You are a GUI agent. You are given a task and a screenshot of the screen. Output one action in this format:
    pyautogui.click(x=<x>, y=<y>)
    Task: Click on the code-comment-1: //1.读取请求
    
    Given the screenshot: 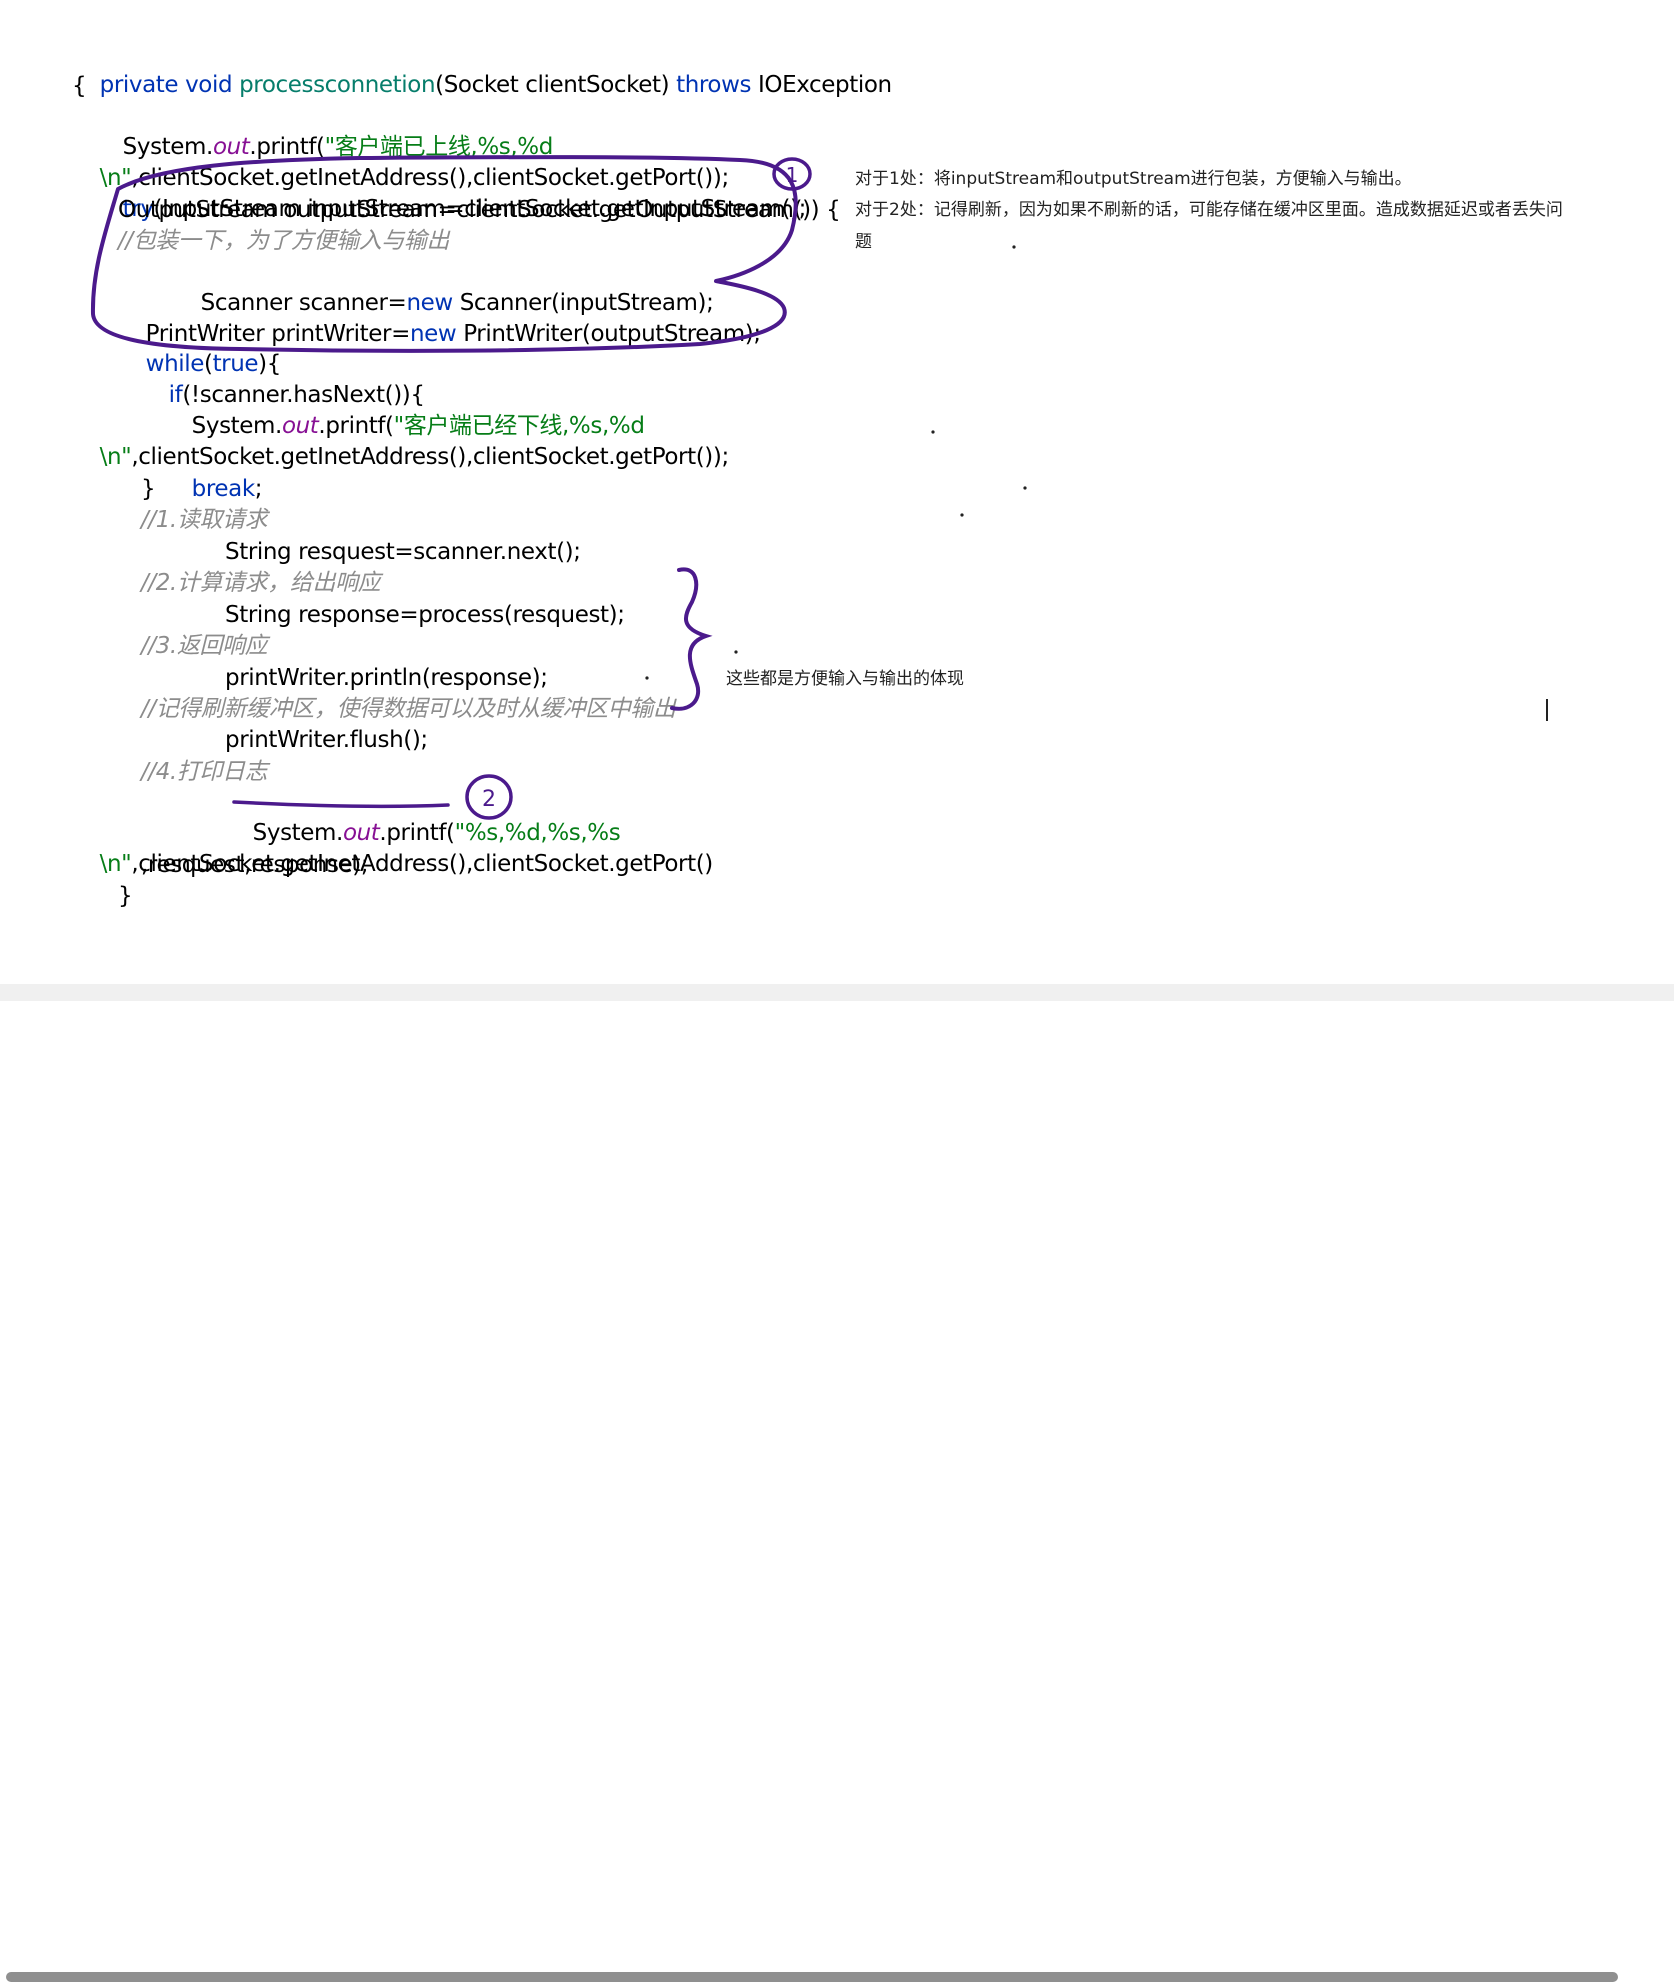 What is the action you would take?
    pyautogui.click(x=204, y=520)
    